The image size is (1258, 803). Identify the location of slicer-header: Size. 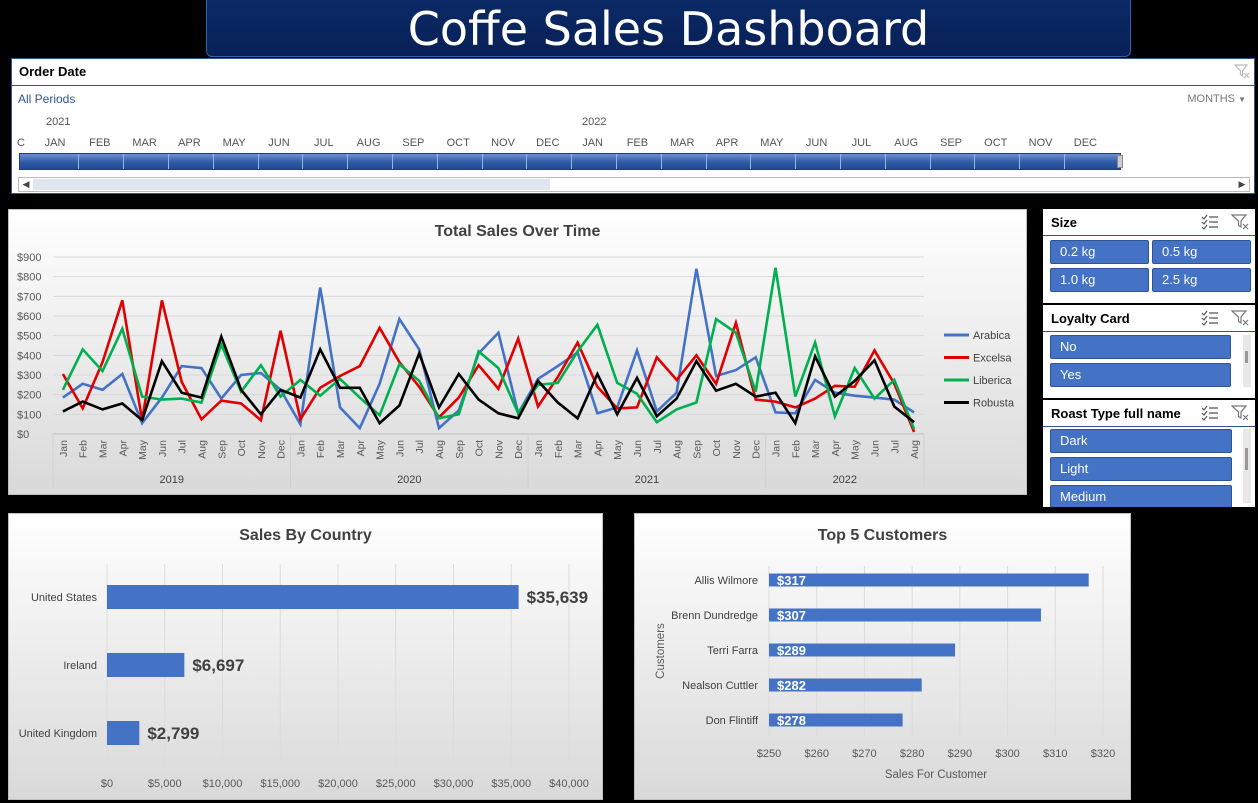
(1149, 222).